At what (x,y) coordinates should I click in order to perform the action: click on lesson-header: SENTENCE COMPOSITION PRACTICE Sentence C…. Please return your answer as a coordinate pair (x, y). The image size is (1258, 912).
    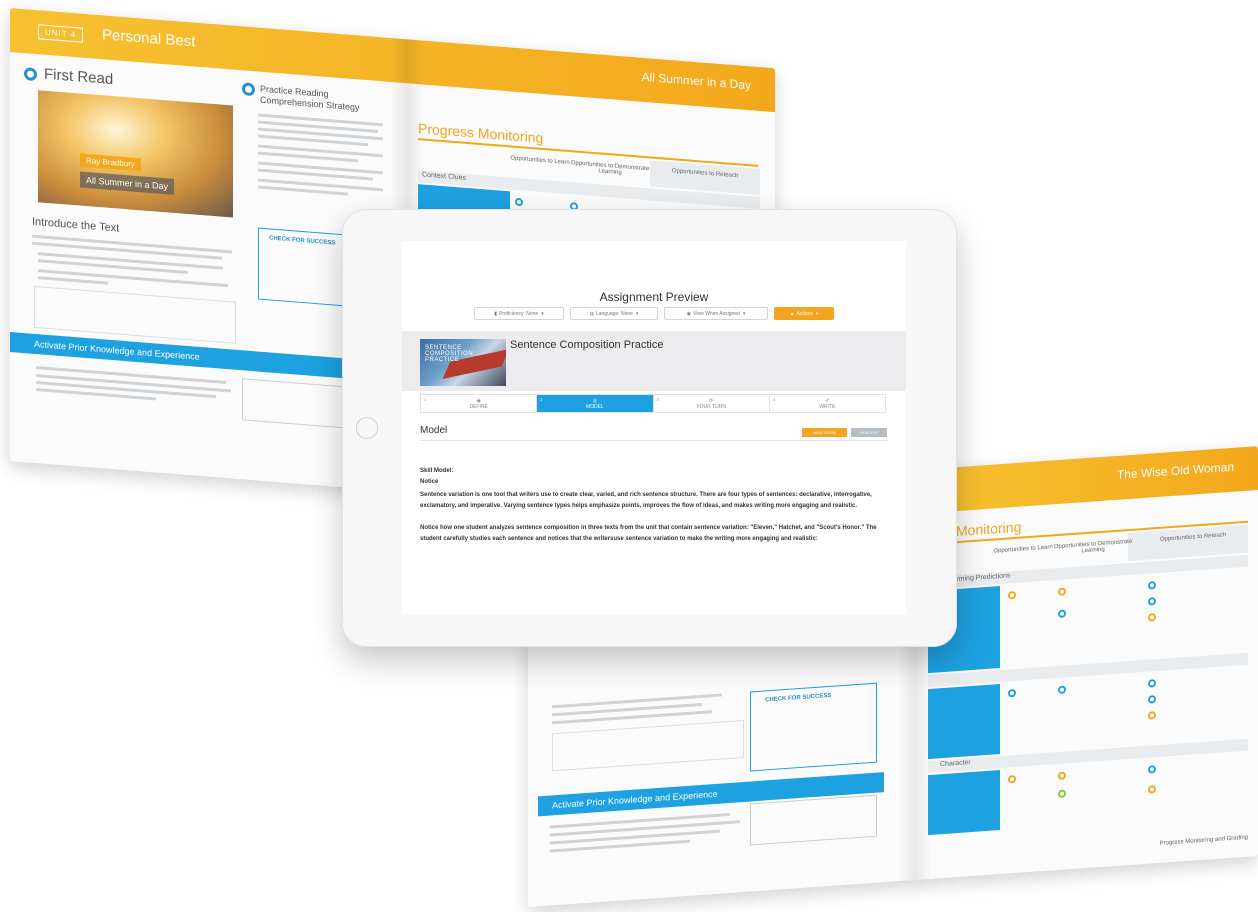
    Looking at the image, I should click on (654, 361).